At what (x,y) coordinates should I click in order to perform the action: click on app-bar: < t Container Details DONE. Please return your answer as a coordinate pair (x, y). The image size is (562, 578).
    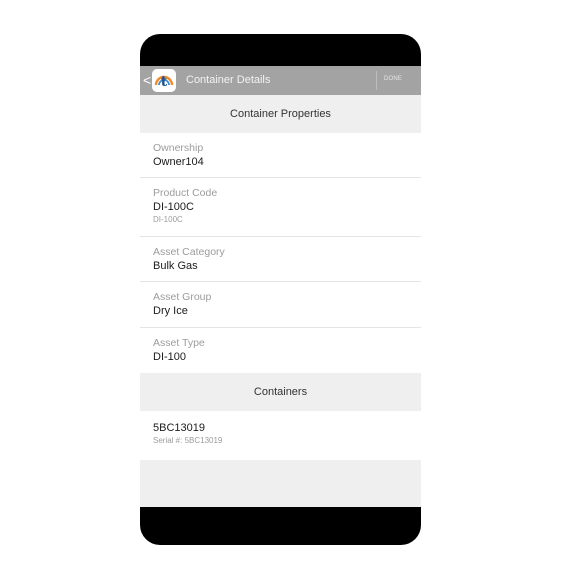
    Looking at the image, I should click on (280, 80).